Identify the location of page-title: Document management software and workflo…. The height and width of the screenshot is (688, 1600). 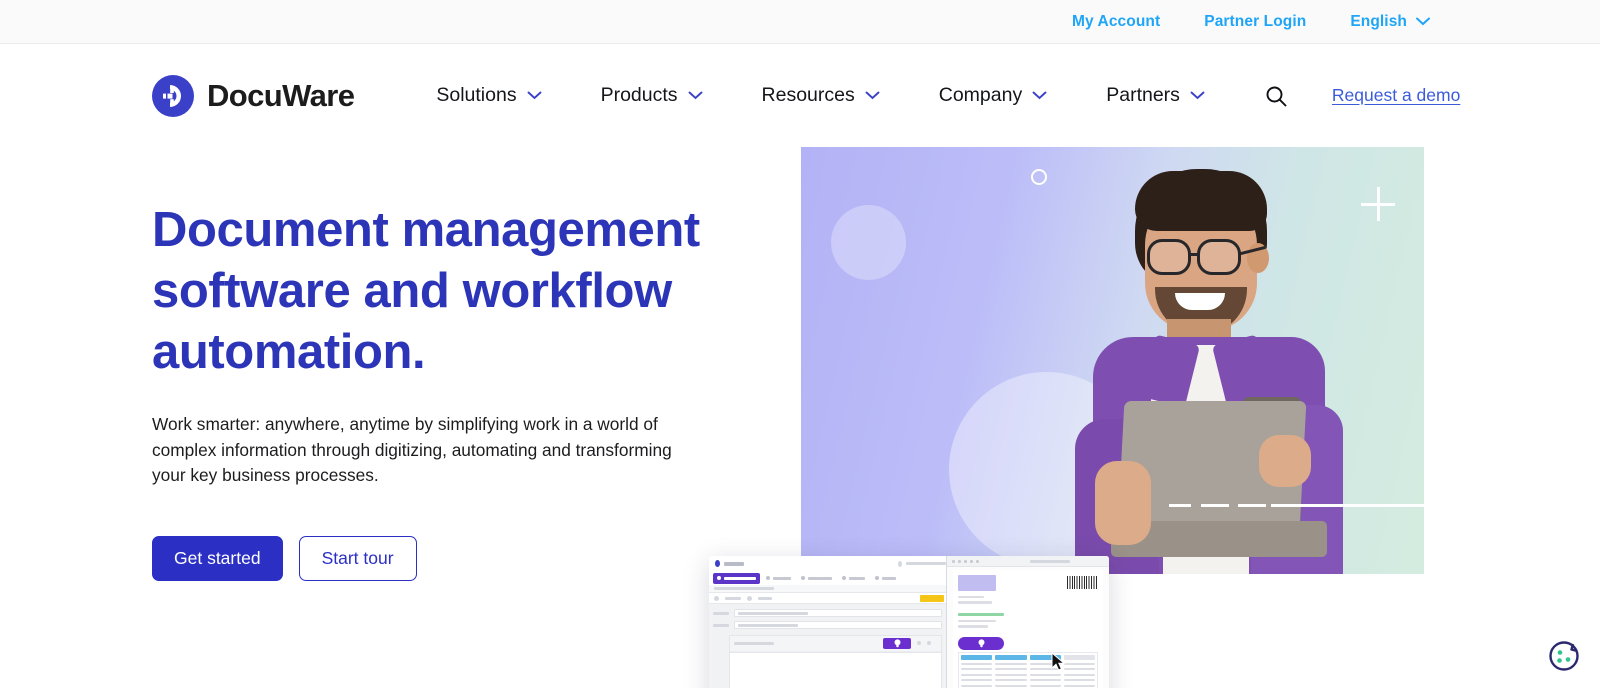
(426, 291).